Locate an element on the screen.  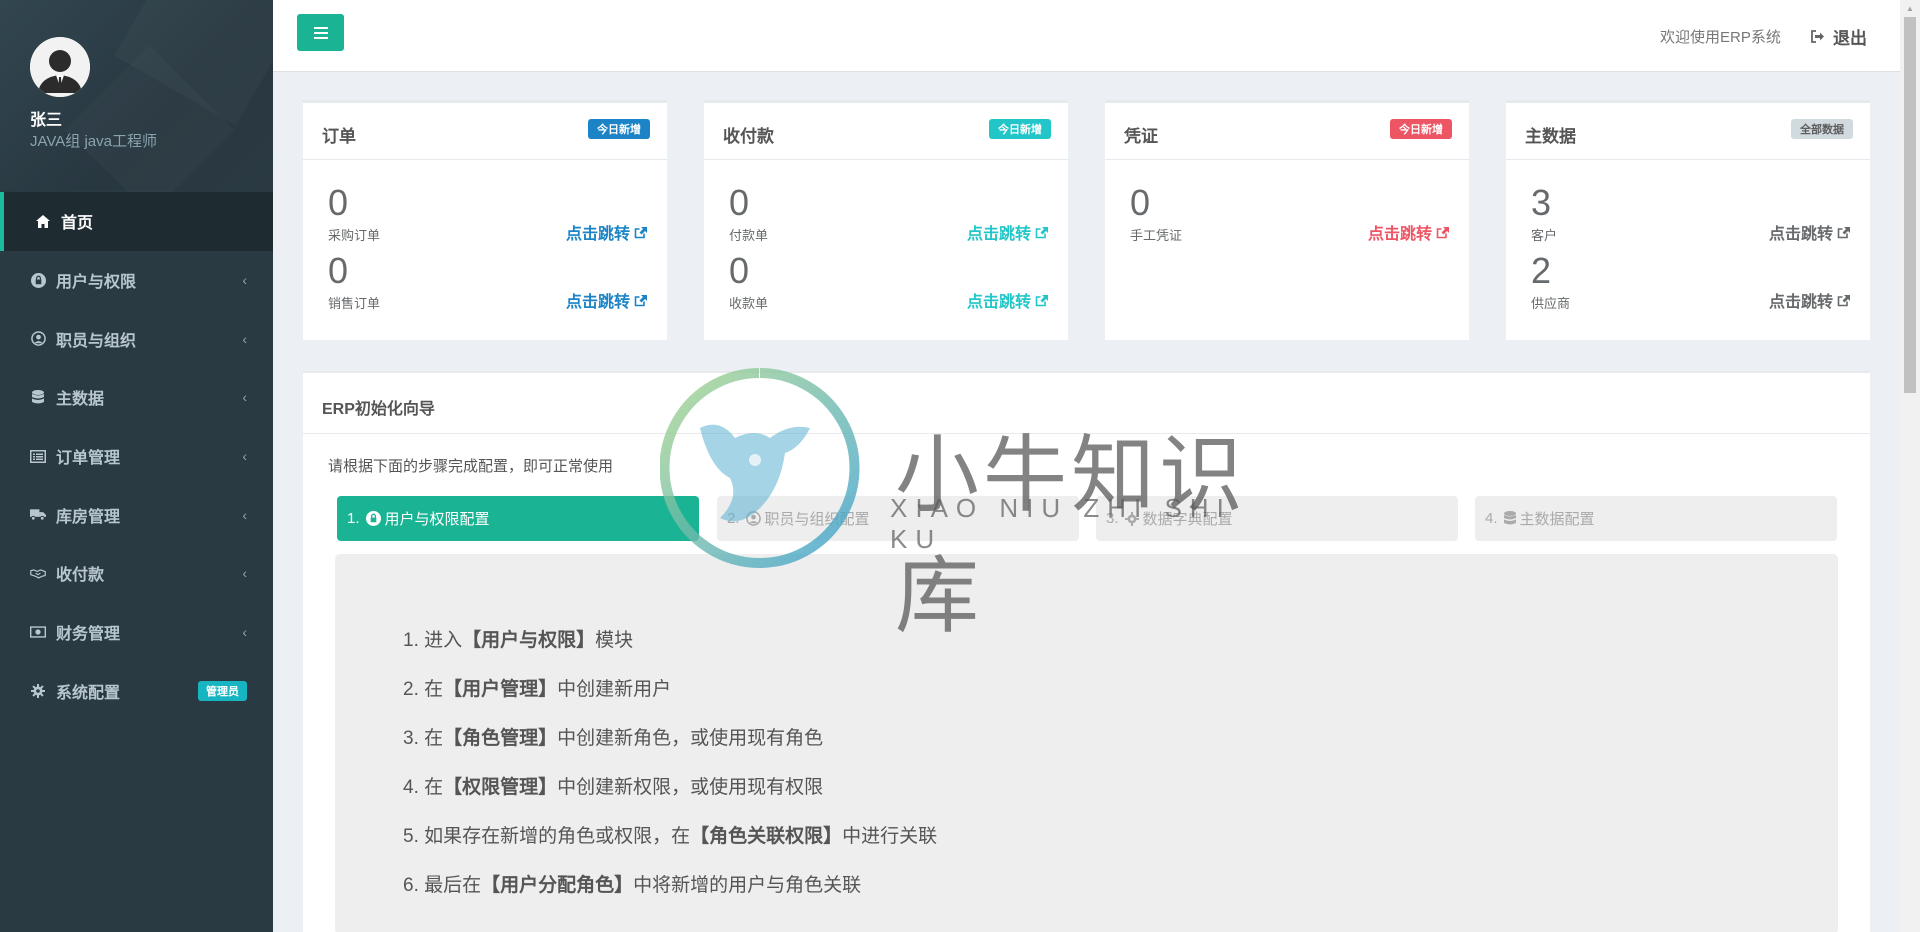
menu-icon is located at coordinates (320, 32).